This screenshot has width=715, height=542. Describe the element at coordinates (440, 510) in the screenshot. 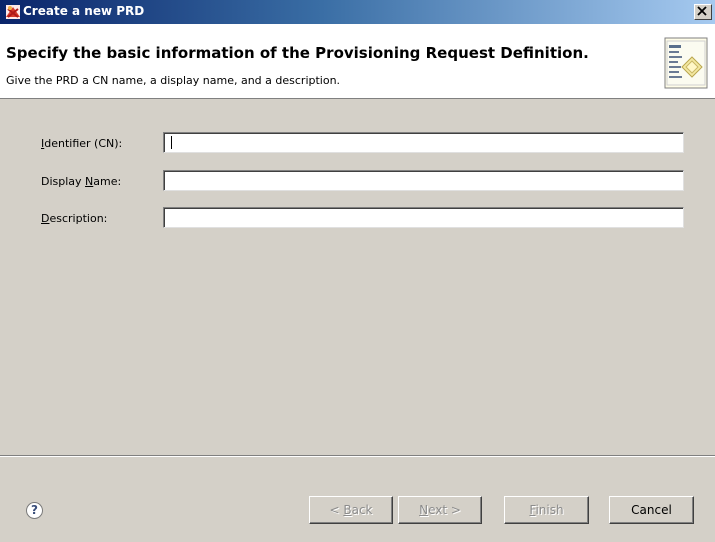

I see `next-button: Next >` at that location.